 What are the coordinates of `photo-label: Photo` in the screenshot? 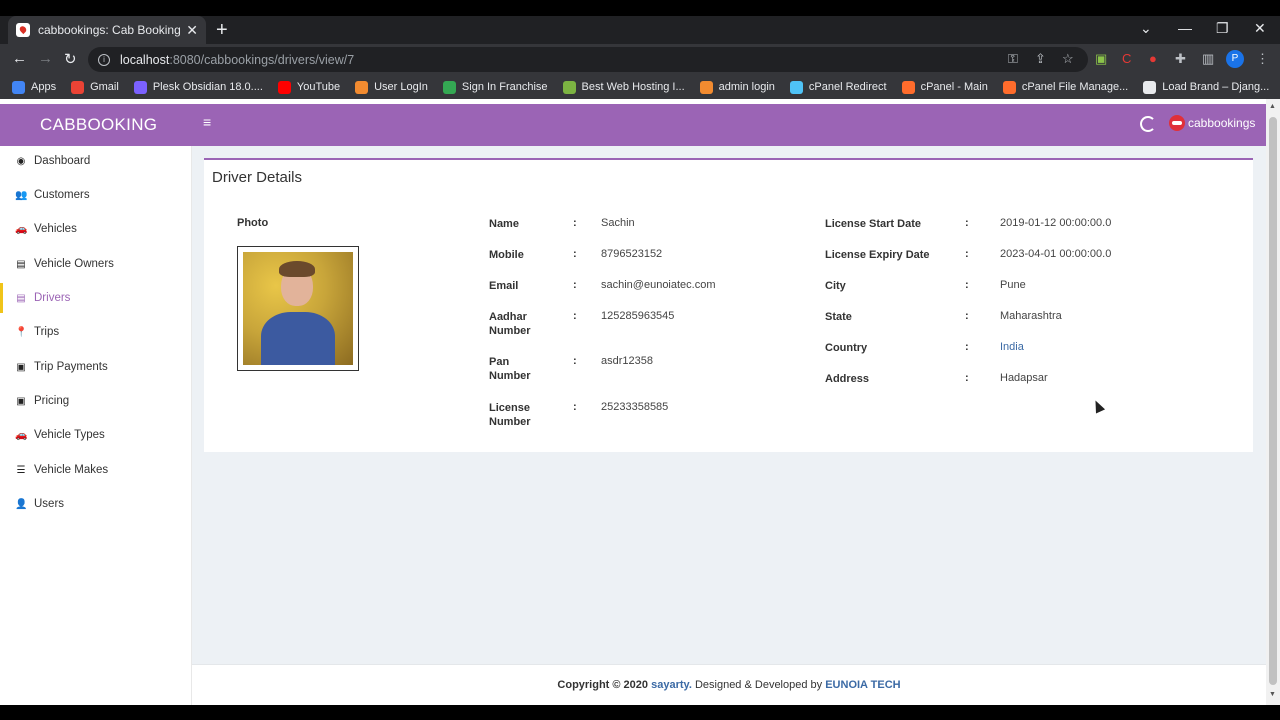 It's located at (253, 223).